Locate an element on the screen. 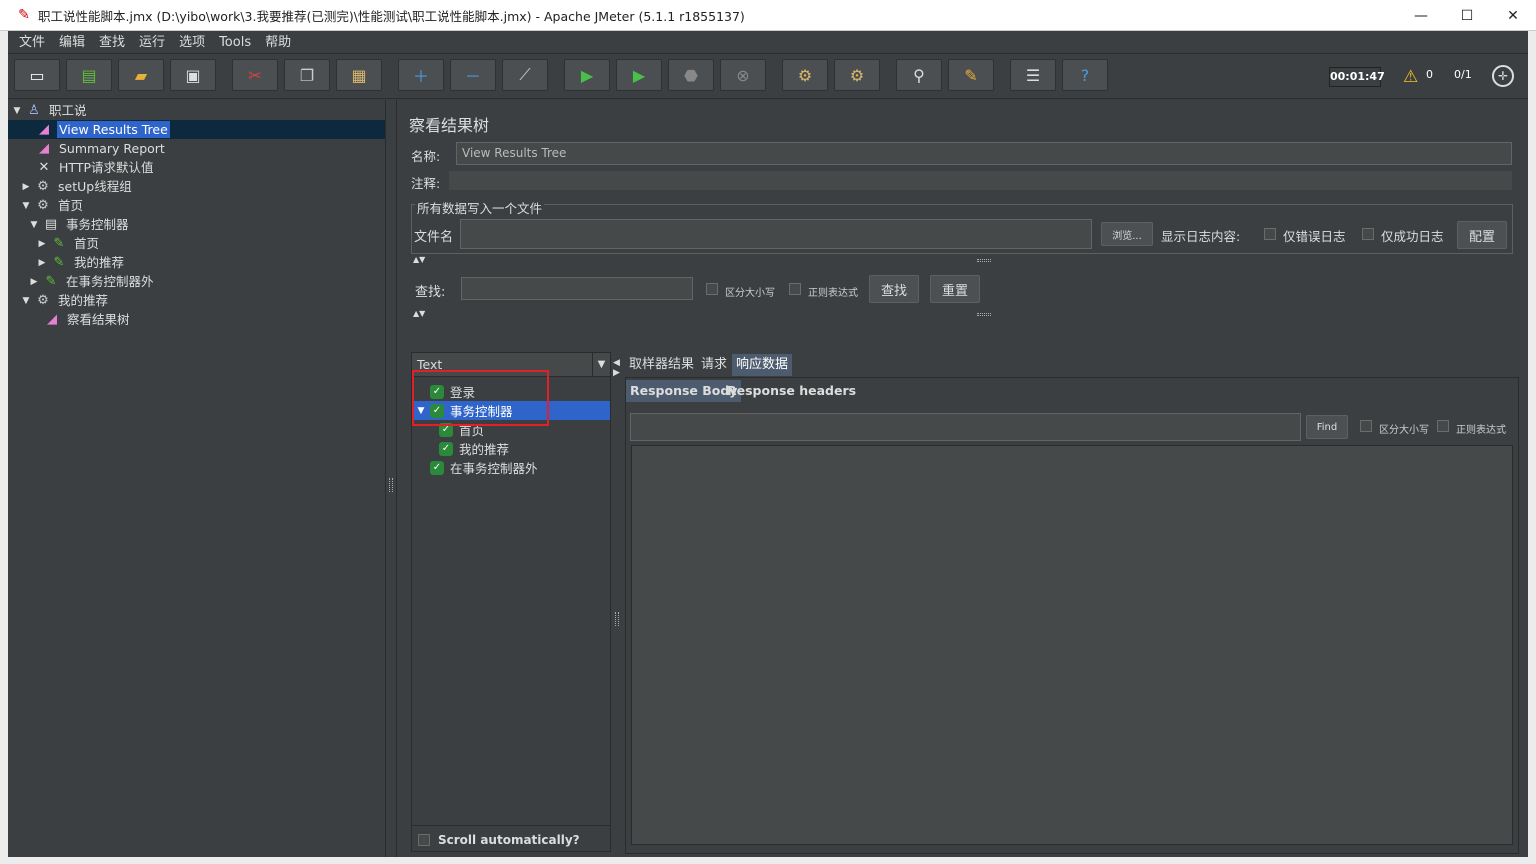 Image resolution: width=1536 pixels, height=864 pixels. tree-item-label: 事务控制器 is located at coordinates (97, 224).